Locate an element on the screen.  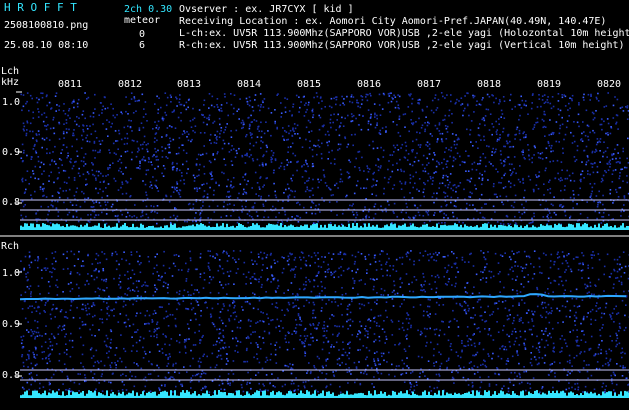
time-tick: 0820 is located at coordinates (609, 84).